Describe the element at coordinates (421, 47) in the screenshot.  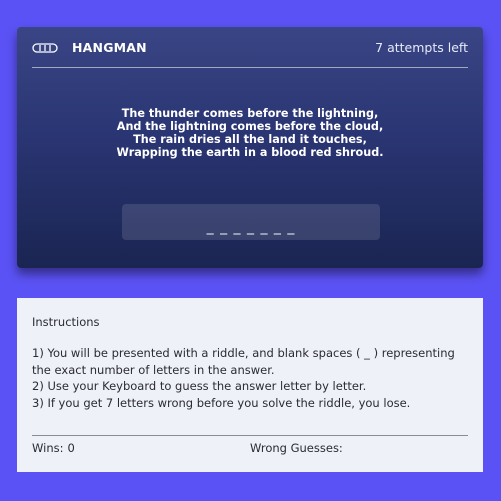
I see `attempts-left: 7 attempts left` at that location.